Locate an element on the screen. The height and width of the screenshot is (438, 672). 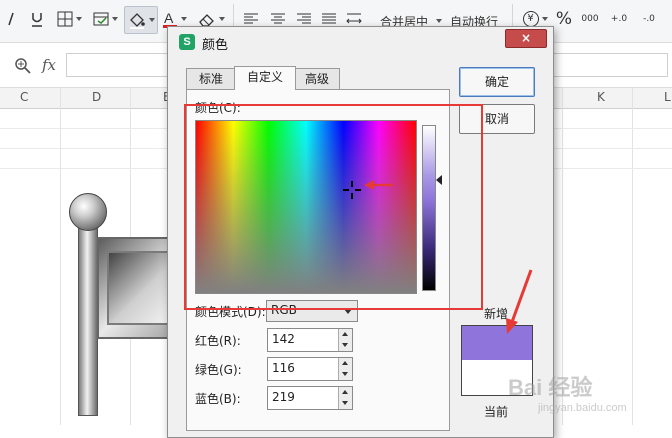
green-label: 绿色(G): is located at coordinates (218, 370).